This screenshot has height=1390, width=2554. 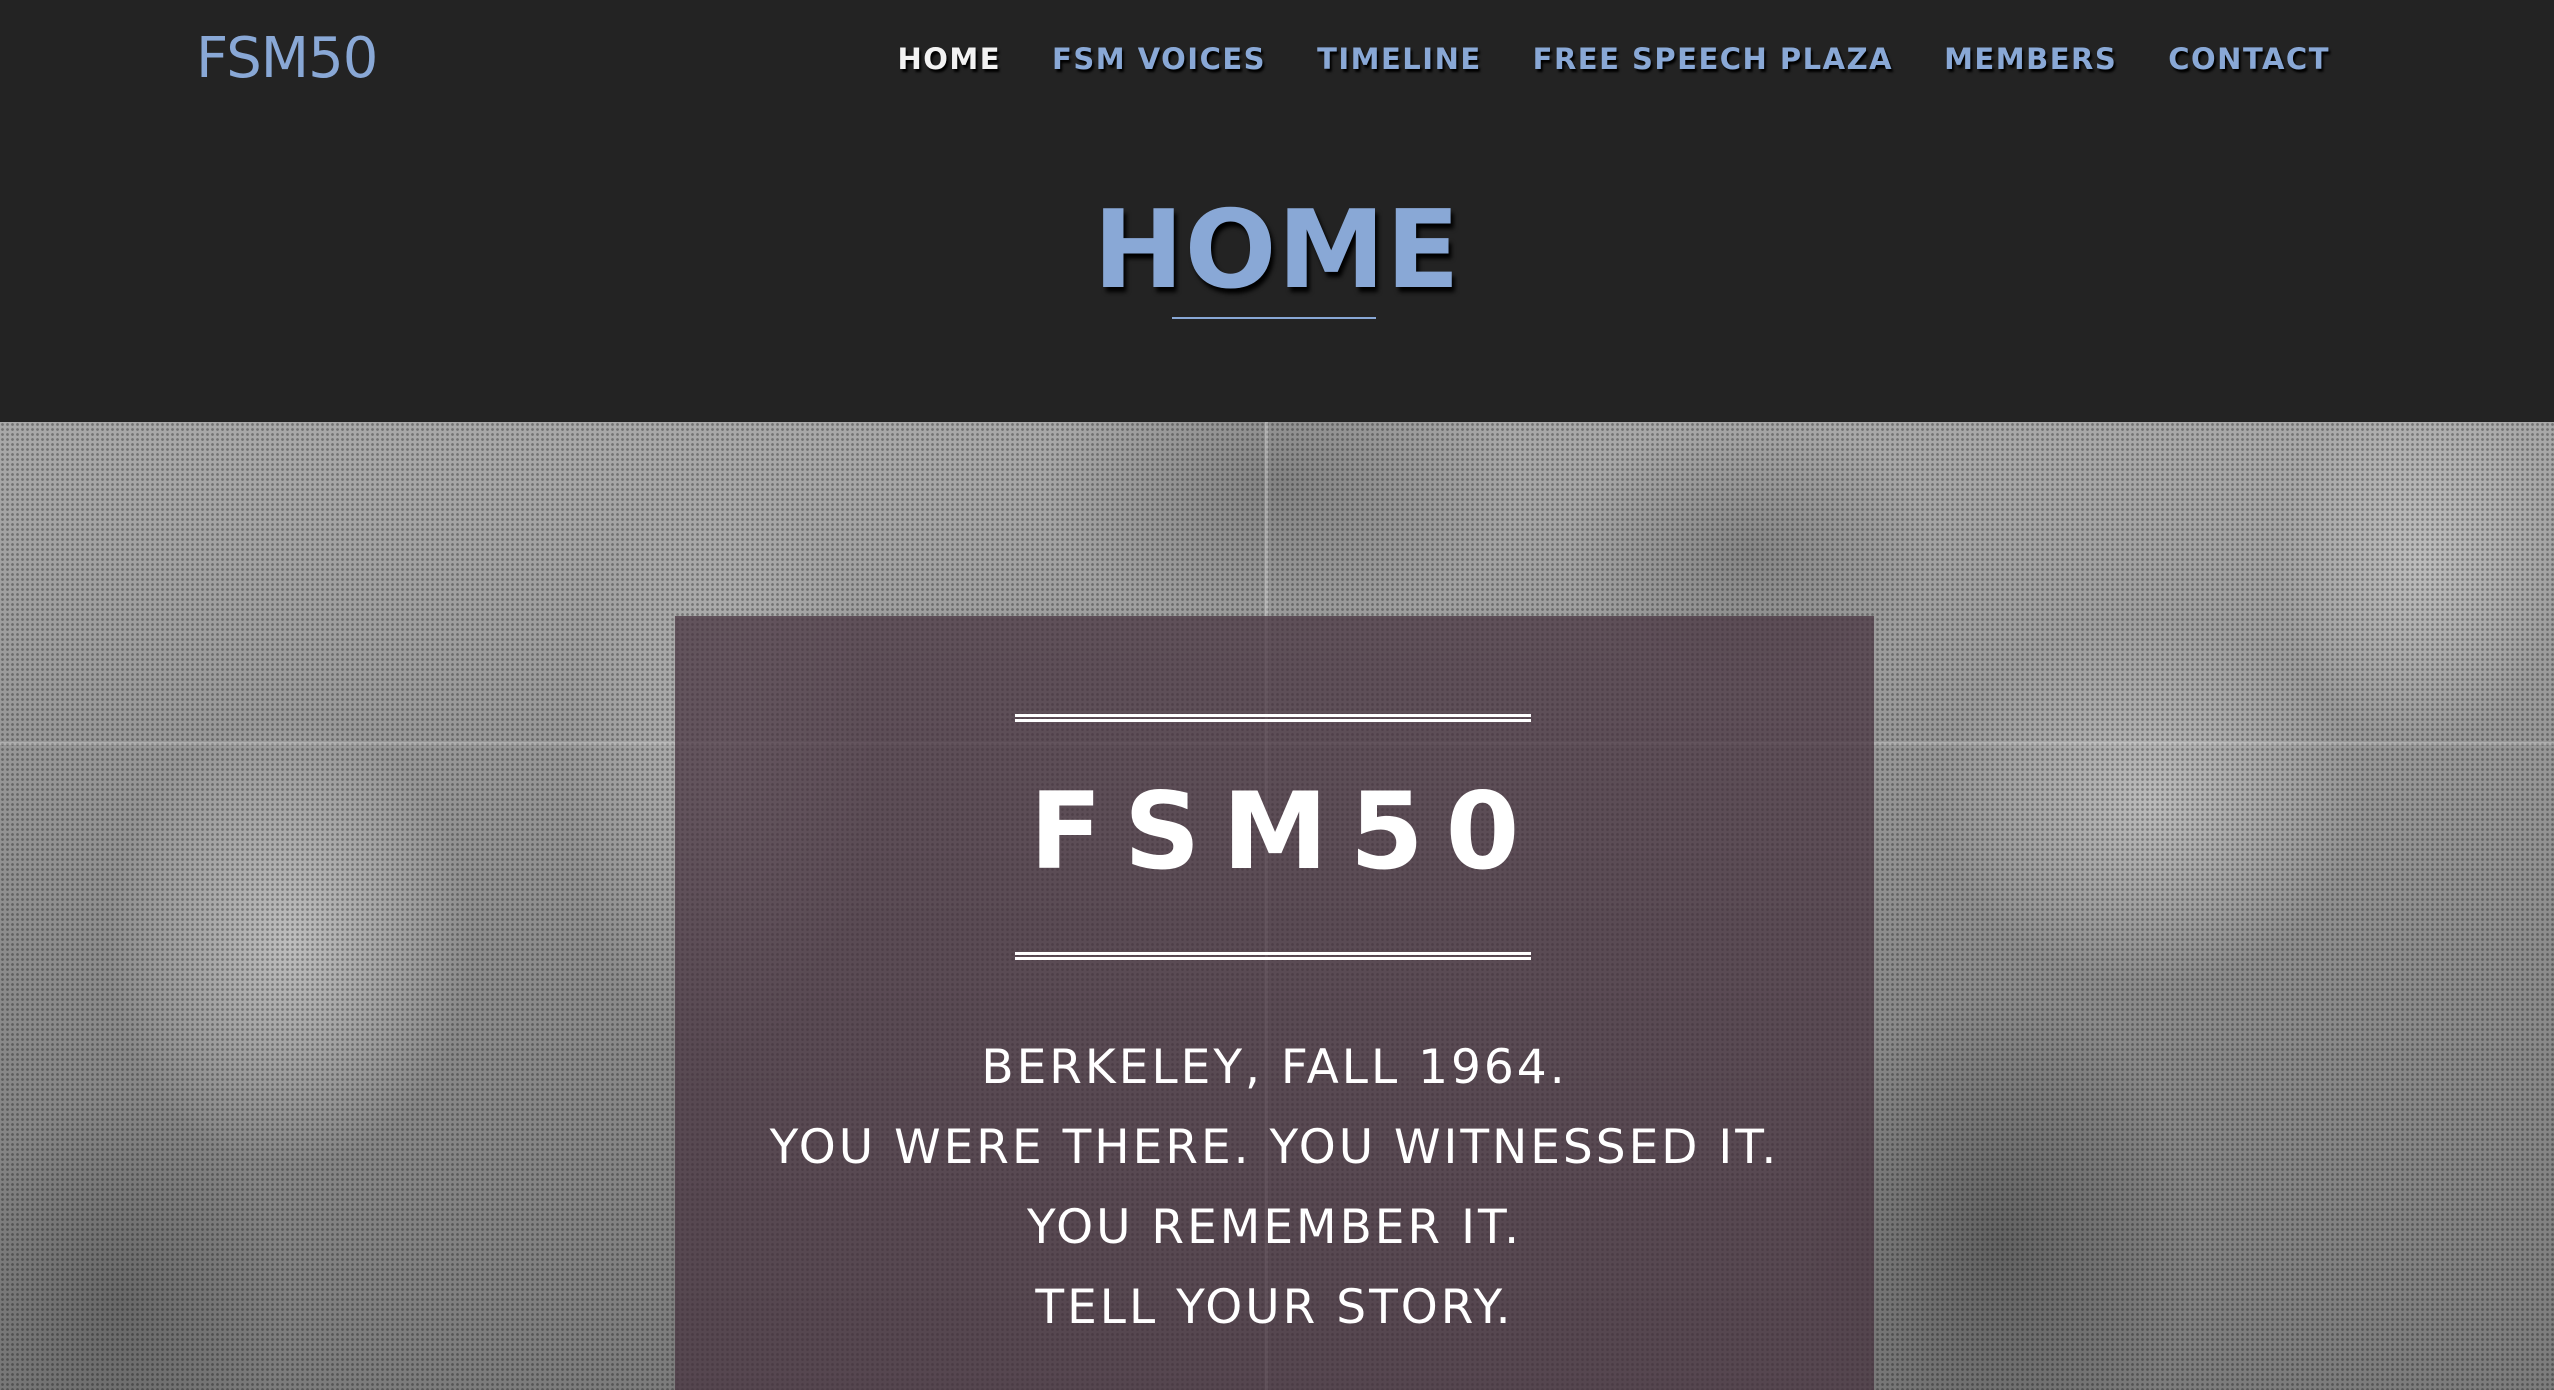 What do you see at coordinates (1274, 1147) in the screenshot?
I see `hero-line-2: YOU WERE THERE. YOU WITNESSED IT.` at bounding box center [1274, 1147].